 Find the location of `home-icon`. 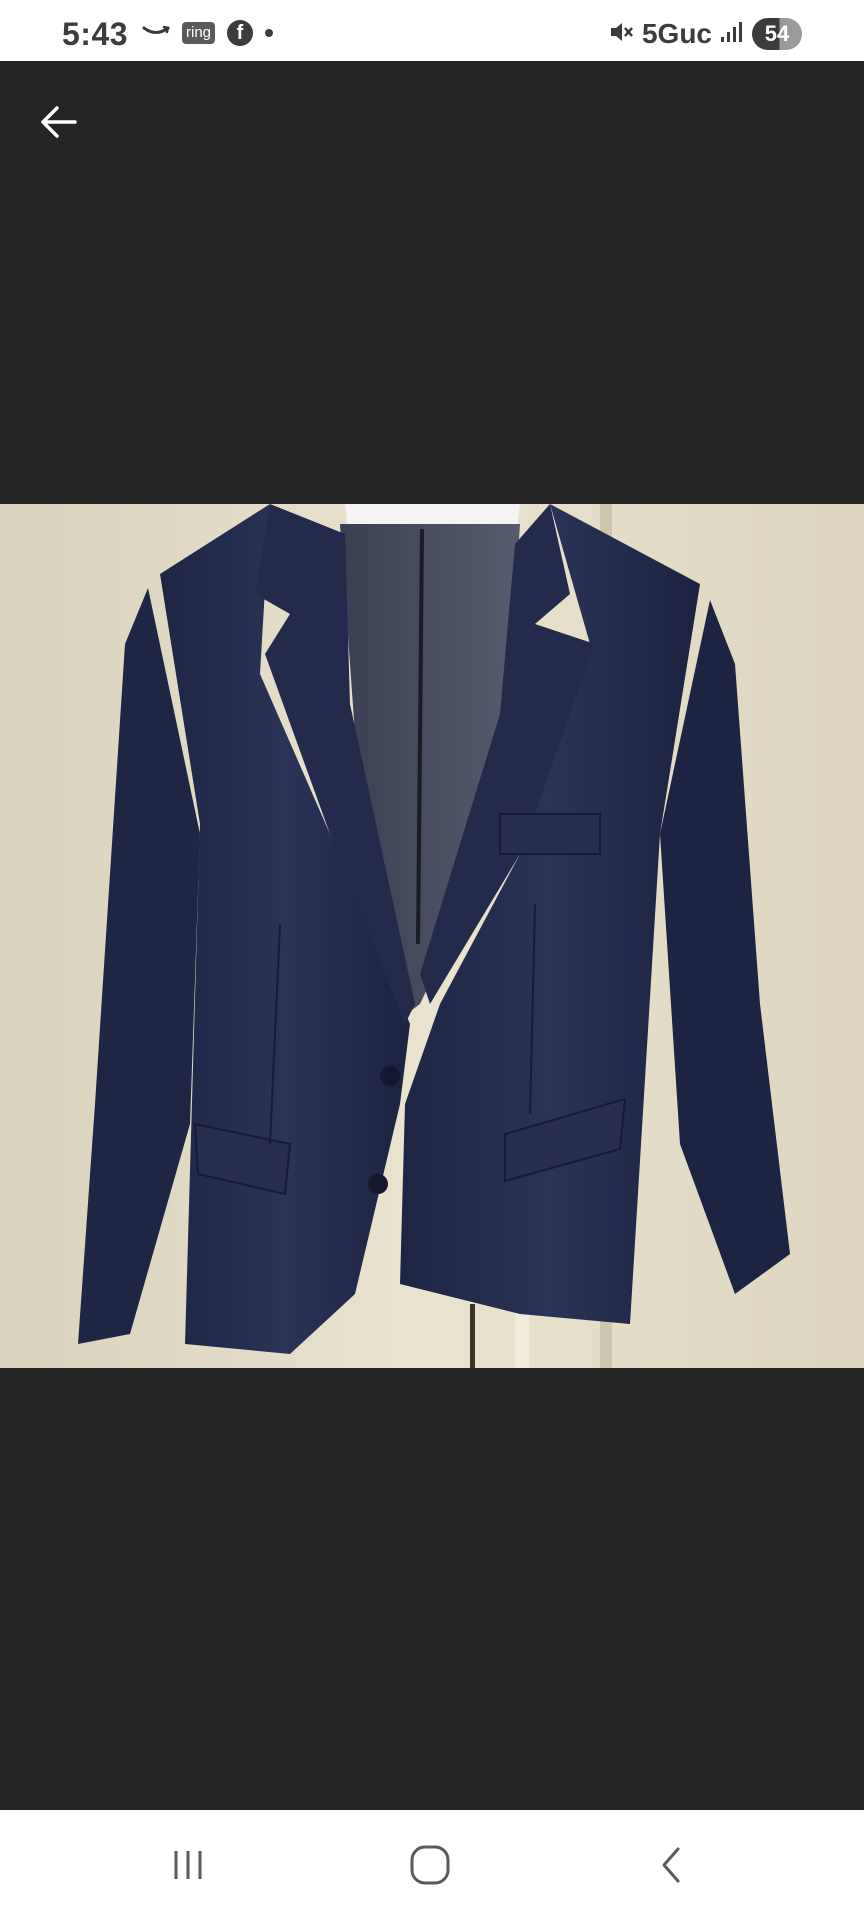

home-icon is located at coordinates (430, 1865).